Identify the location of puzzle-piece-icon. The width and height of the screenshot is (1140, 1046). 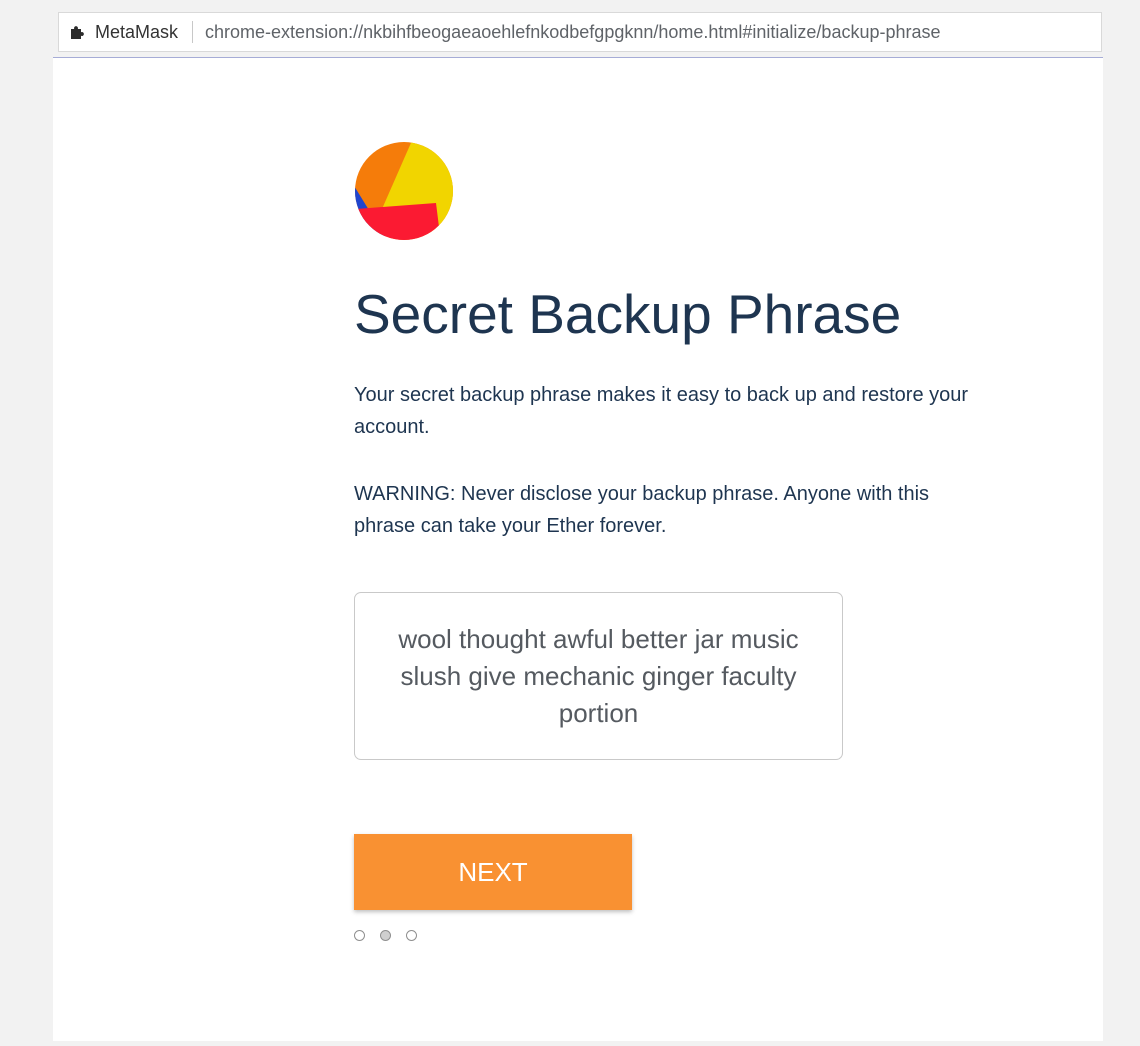
(77, 32).